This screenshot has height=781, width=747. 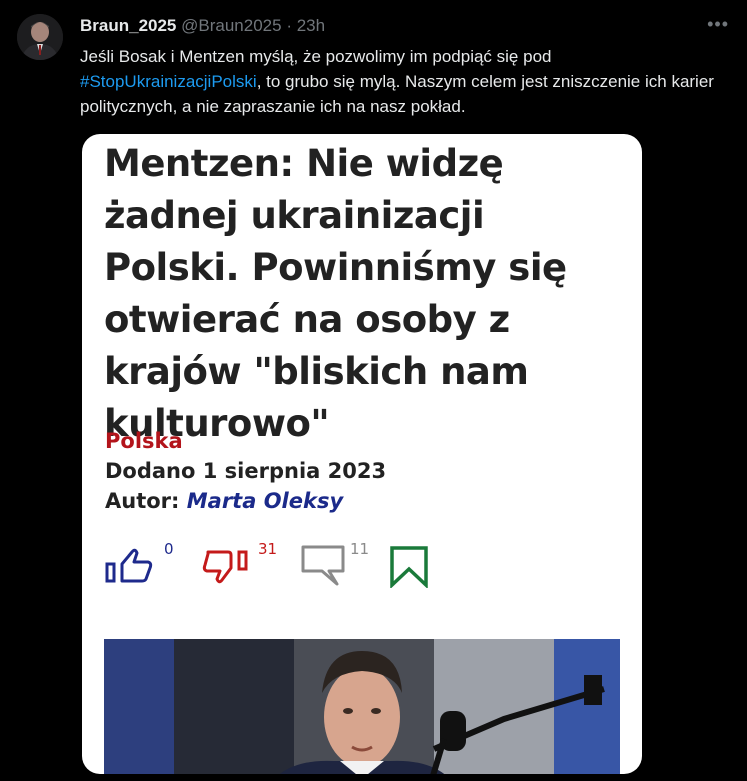 I want to click on more-options-icon: •••, so click(x=718, y=24).